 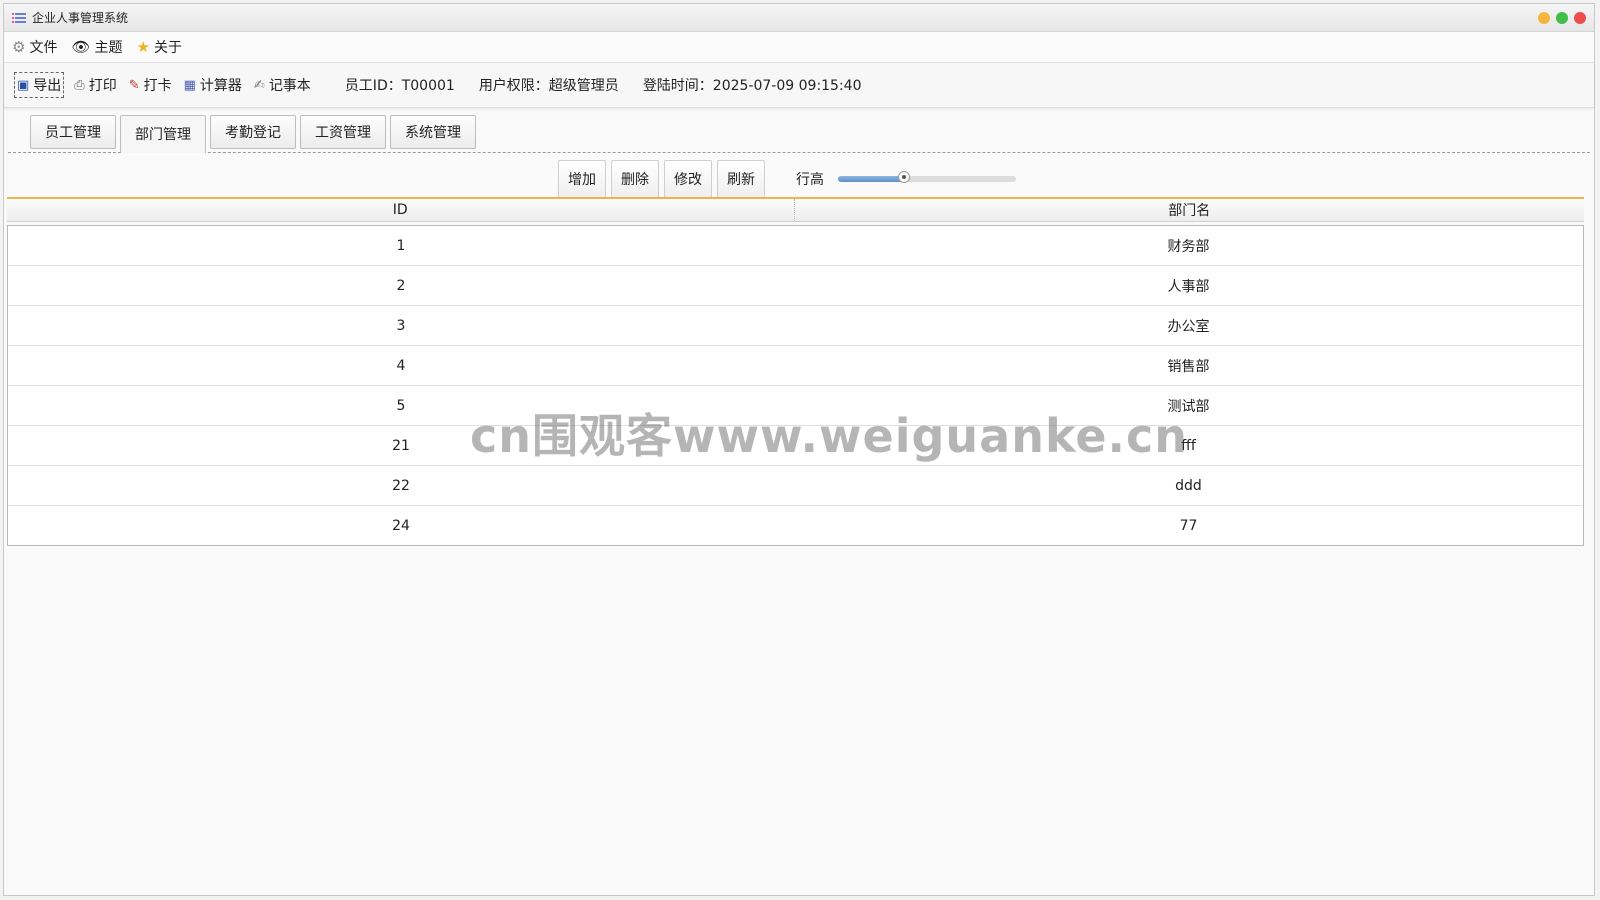 What do you see at coordinates (167, 48) in the screenshot?
I see `menu-item-label: 关于` at bounding box center [167, 48].